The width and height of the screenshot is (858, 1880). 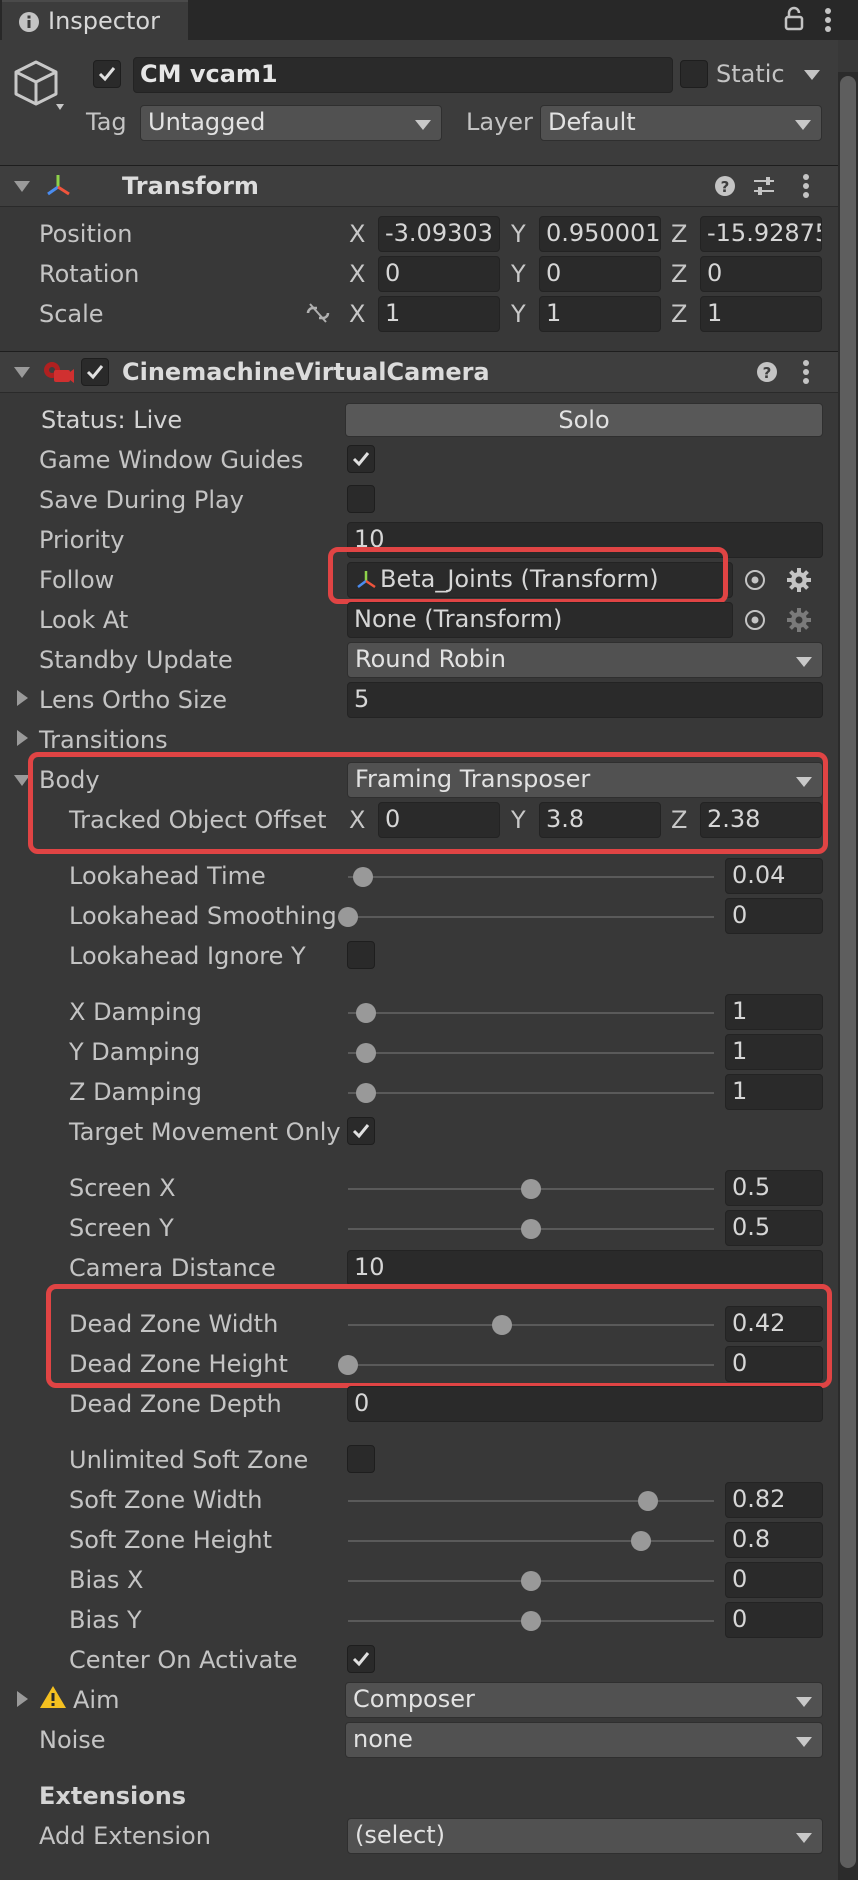 What do you see at coordinates (366, 1013) in the screenshot?
I see `x-damping-slider-knob` at bounding box center [366, 1013].